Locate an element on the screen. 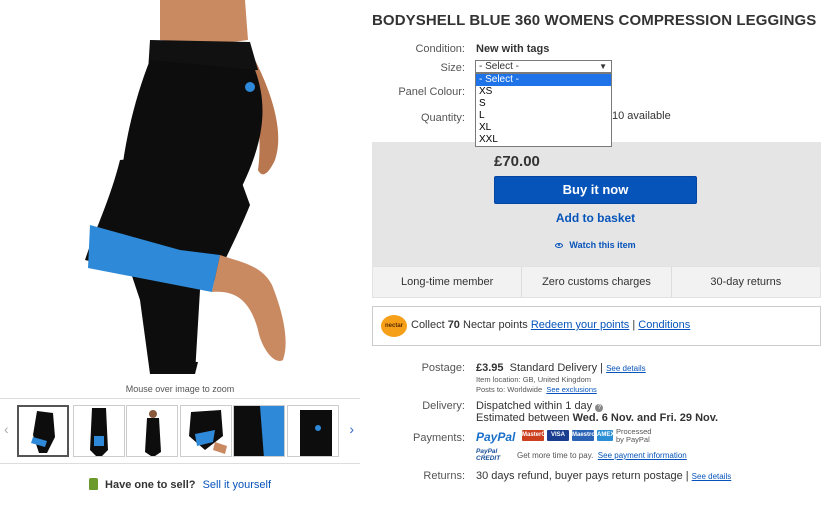 Image resolution: width=831 pixels, height=505 pixels. badge-zero-customs: Zero customs charges is located at coordinates (597, 282).